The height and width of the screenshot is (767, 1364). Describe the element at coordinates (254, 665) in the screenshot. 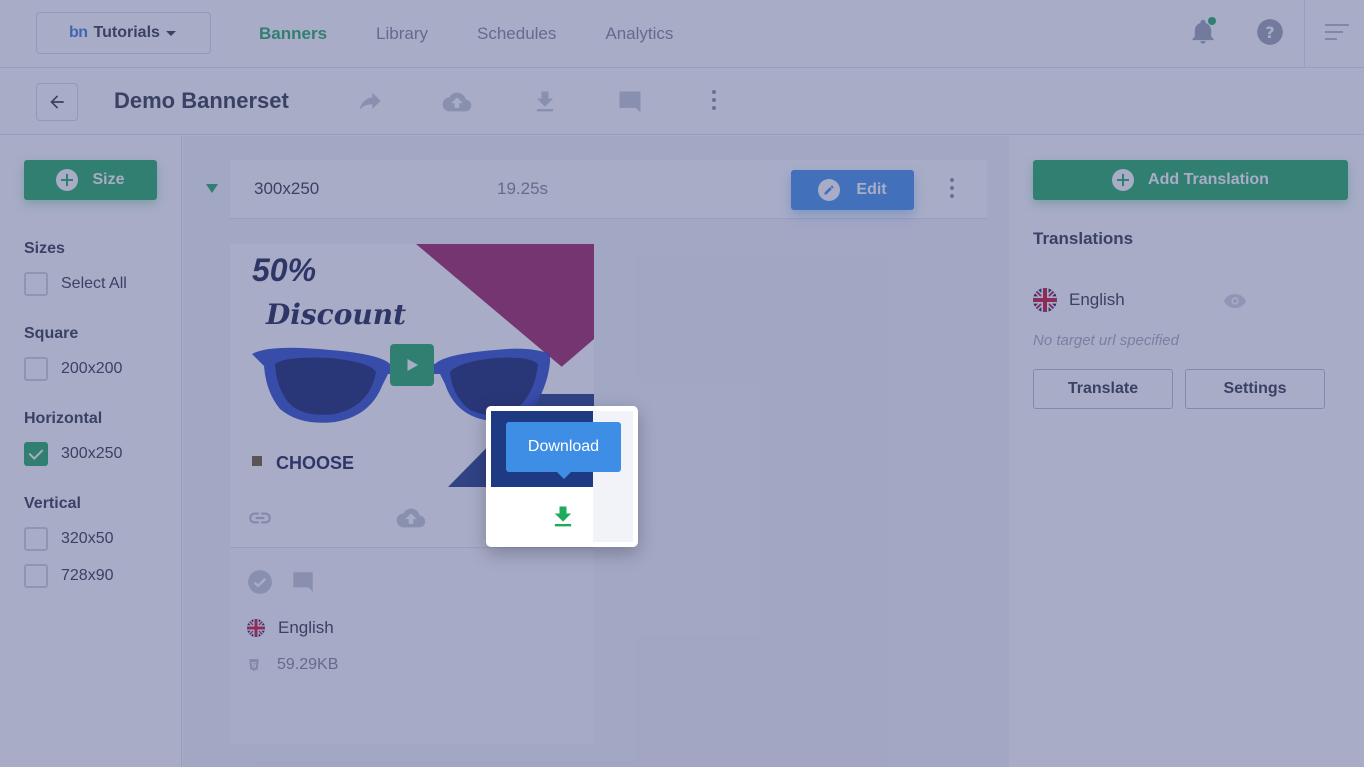

I see `html5-icon` at that location.